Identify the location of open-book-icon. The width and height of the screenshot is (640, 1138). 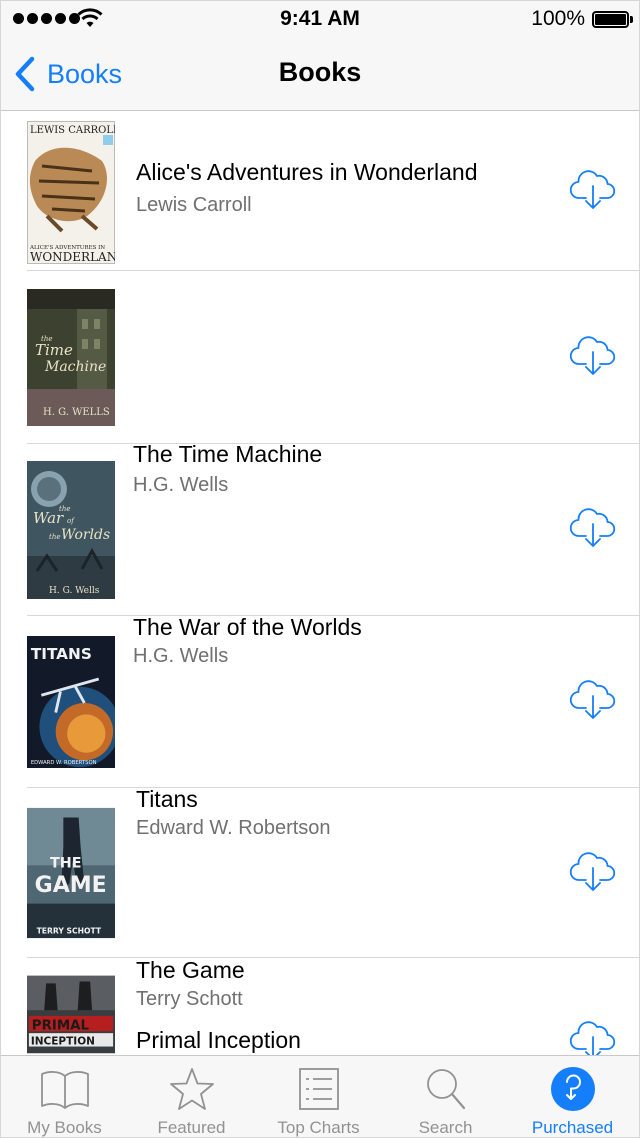
(65, 1090).